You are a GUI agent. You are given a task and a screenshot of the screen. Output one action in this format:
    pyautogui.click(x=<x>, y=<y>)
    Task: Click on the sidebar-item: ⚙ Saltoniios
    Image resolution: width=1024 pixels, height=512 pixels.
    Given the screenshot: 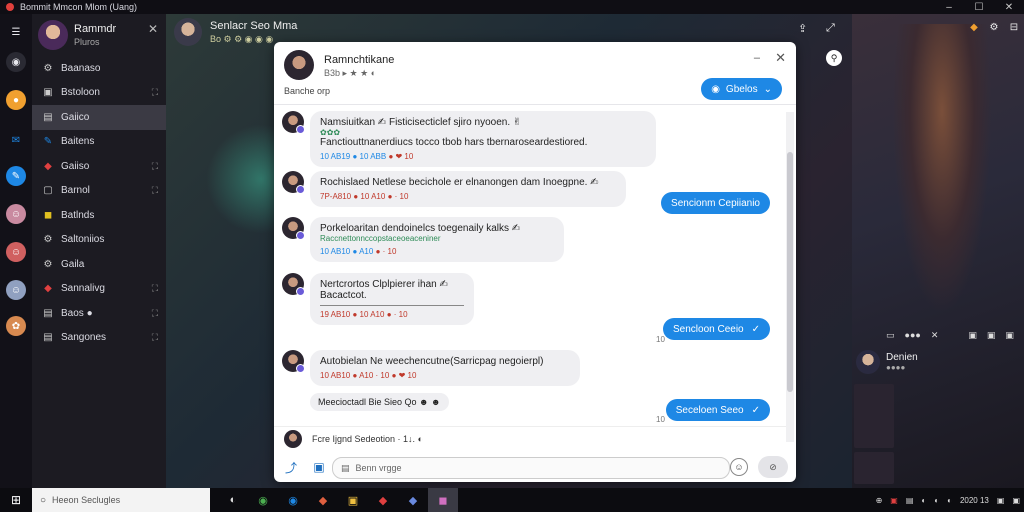 What is the action you would take?
    pyautogui.click(x=99, y=240)
    